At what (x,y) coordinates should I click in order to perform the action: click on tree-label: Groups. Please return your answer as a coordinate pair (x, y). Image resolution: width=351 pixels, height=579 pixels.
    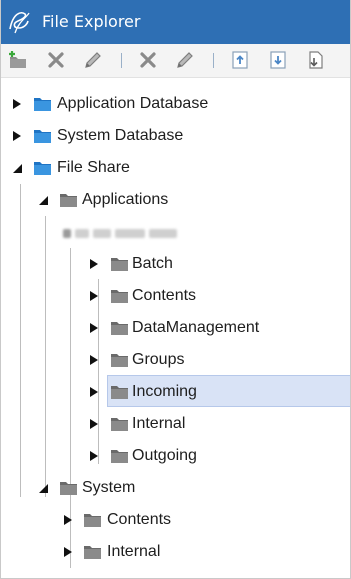
    Looking at the image, I should click on (158, 359).